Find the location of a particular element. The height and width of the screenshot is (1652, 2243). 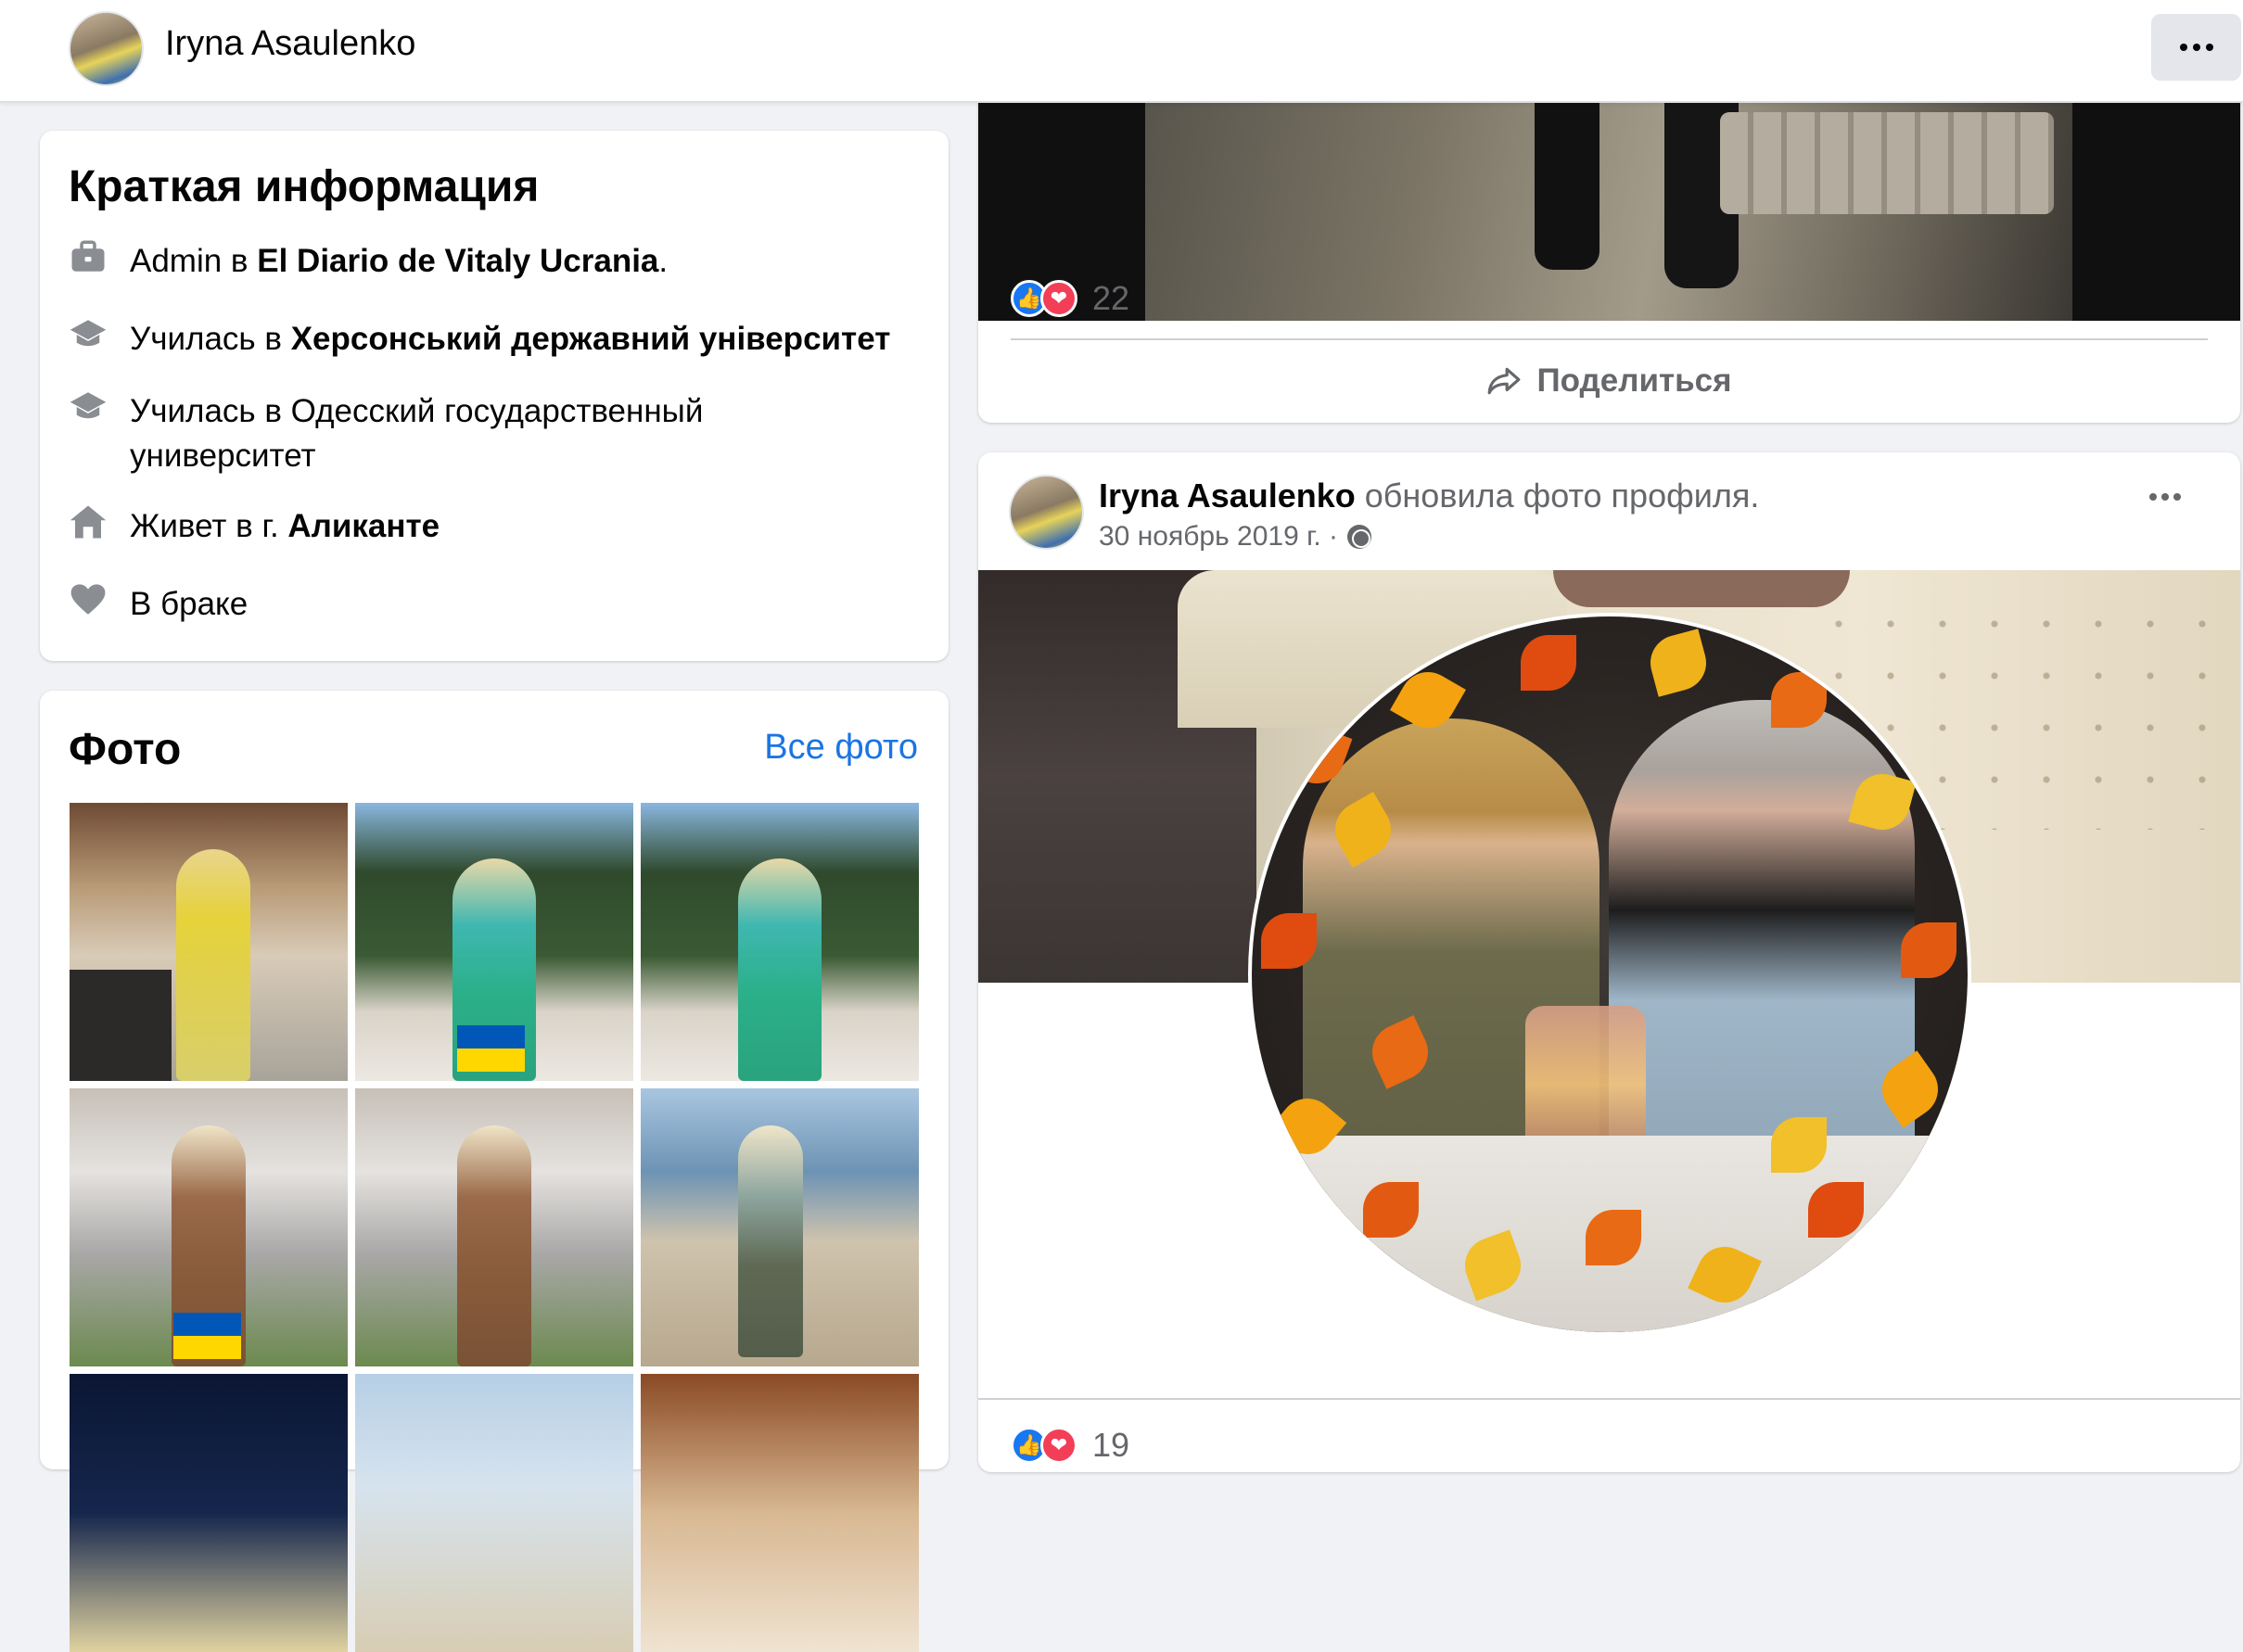

intro-relationship-text: В браке is located at coordinates (189, 604).